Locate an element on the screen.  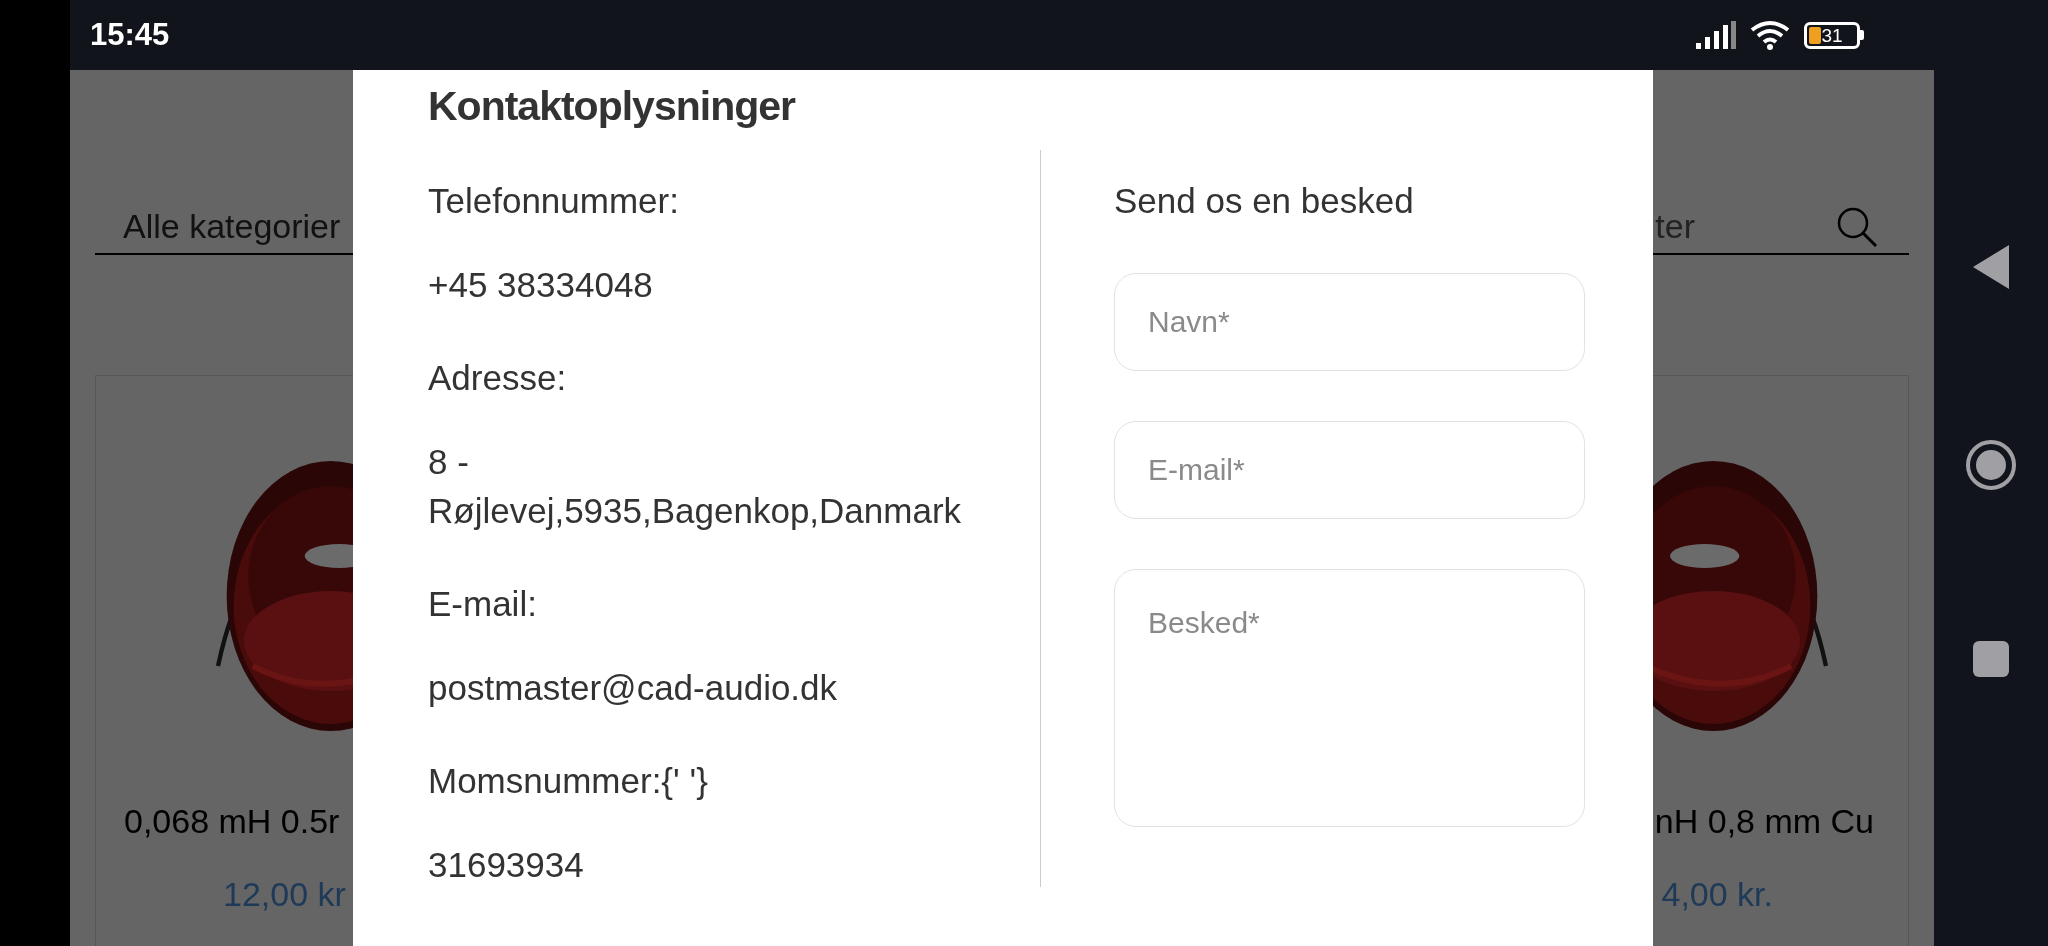
search-field: ter is located at coordinates (1675, 226).